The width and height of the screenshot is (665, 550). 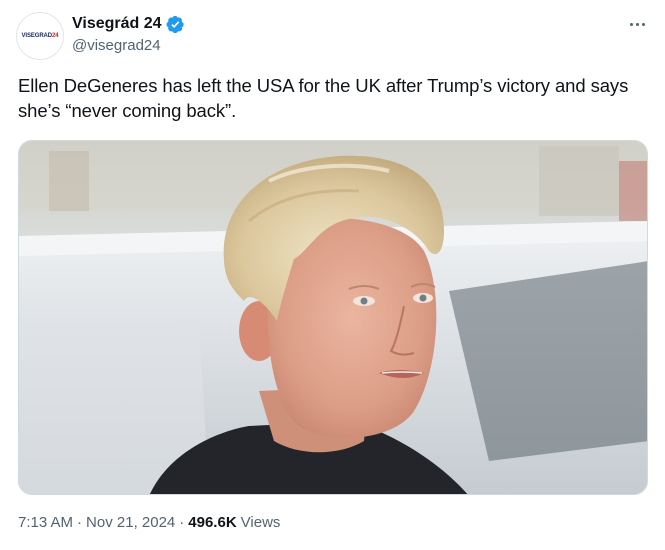 What do you see at coordinates (116, 45) in the screenshot?
I see `author-handle: @visegrad24` at bounding box center [116, 45].